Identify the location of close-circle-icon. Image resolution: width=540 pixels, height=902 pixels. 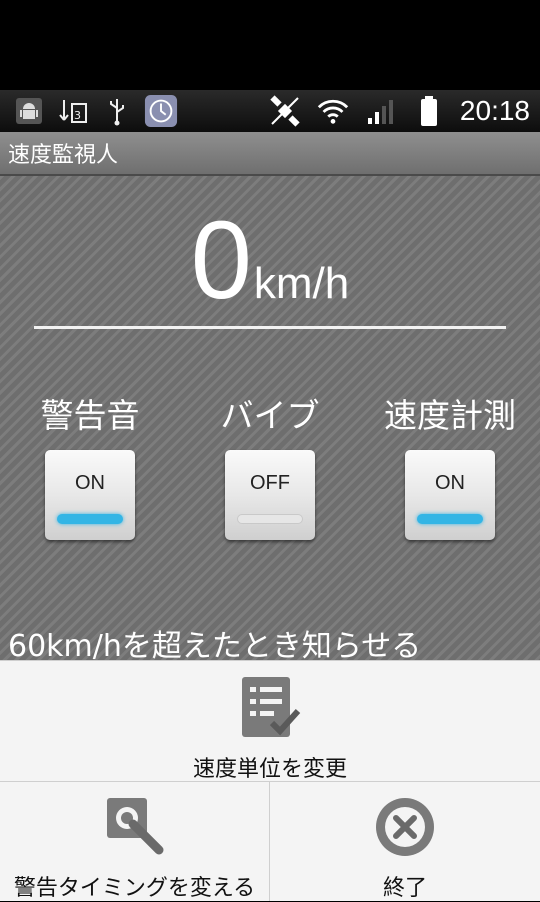
(405, 829).